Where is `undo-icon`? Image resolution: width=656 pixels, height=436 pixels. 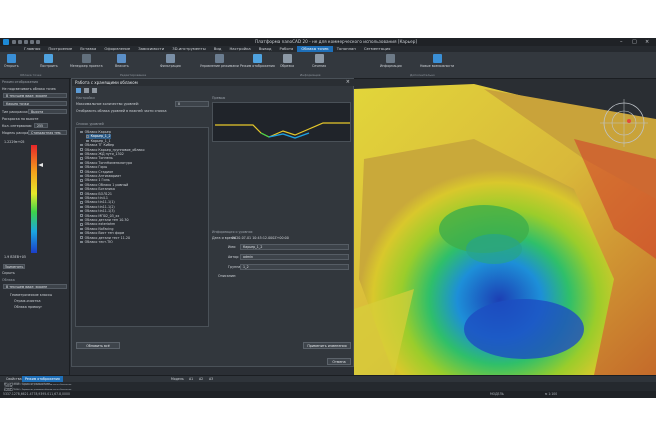 undo-icon is located at coordinates (32, 42).